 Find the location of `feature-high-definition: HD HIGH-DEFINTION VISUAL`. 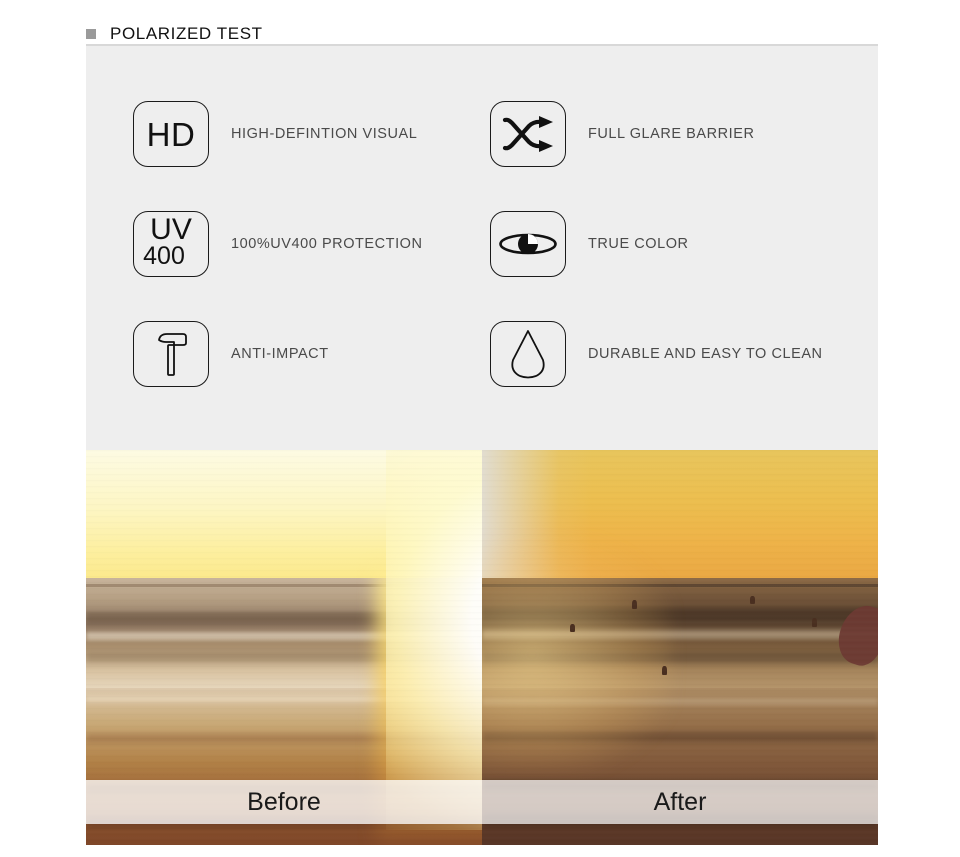

feature-high-definition: HD HIGH-DEFINTION VISUAL is located at coordinates (275, 134).